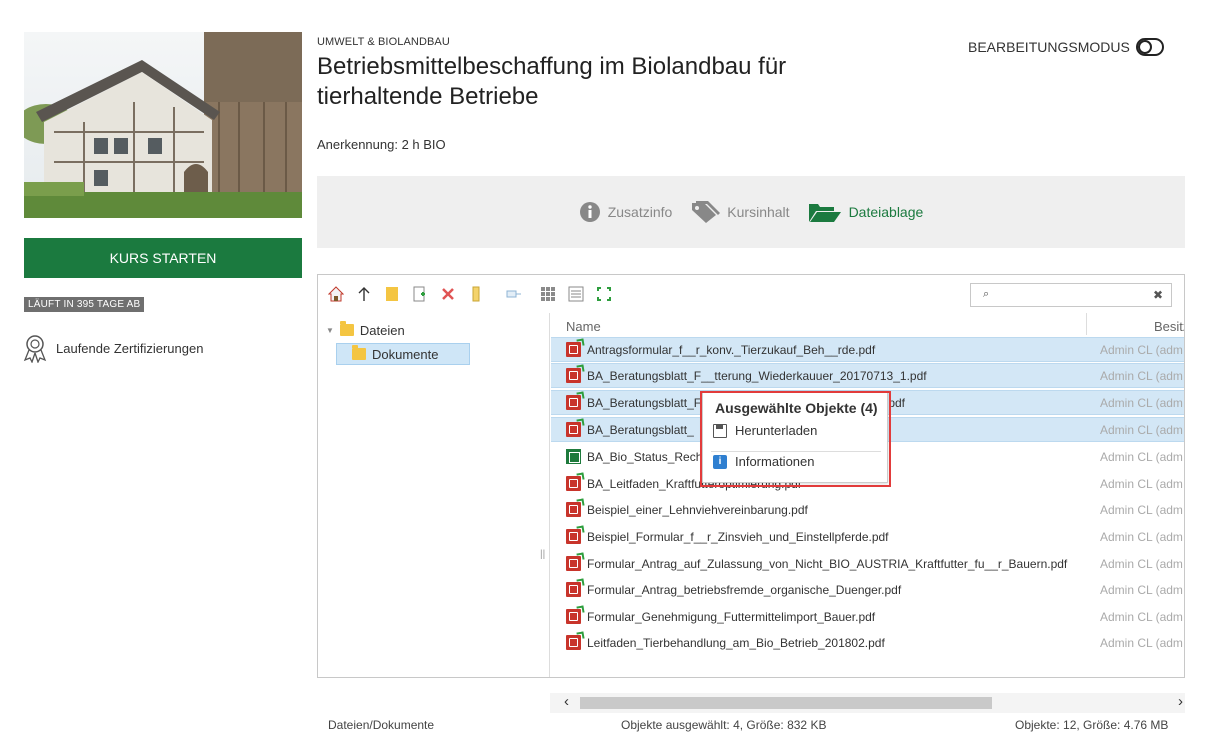 Image resolution: width=1210 pixels, height=738 pixels. What do you see at coordinates (1071, 295) in the screenshot?
I see `search-input: ⌕ ✖` at bounding box center [1071, 295].